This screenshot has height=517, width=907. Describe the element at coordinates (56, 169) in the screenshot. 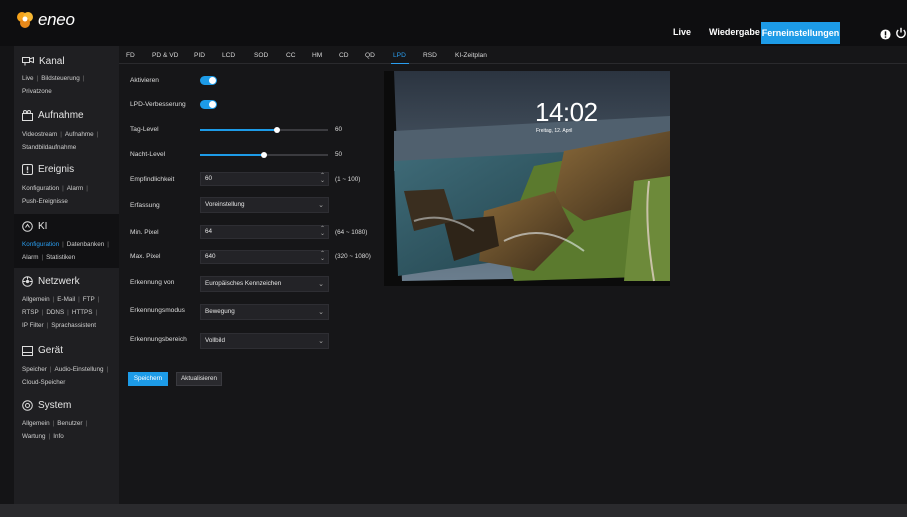

I see `sidebar-title: Ereignis` at that location.